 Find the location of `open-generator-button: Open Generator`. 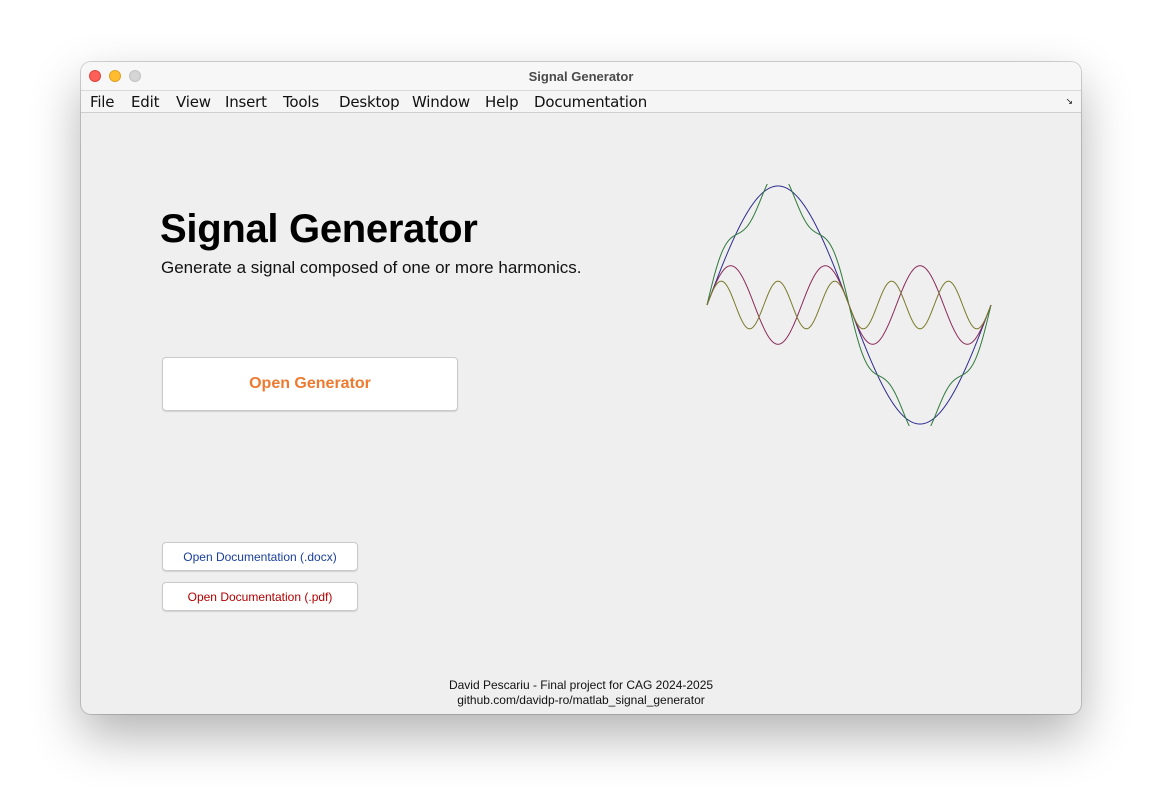

open-generator-button: Open Generator is located at coordinates (310, 384).